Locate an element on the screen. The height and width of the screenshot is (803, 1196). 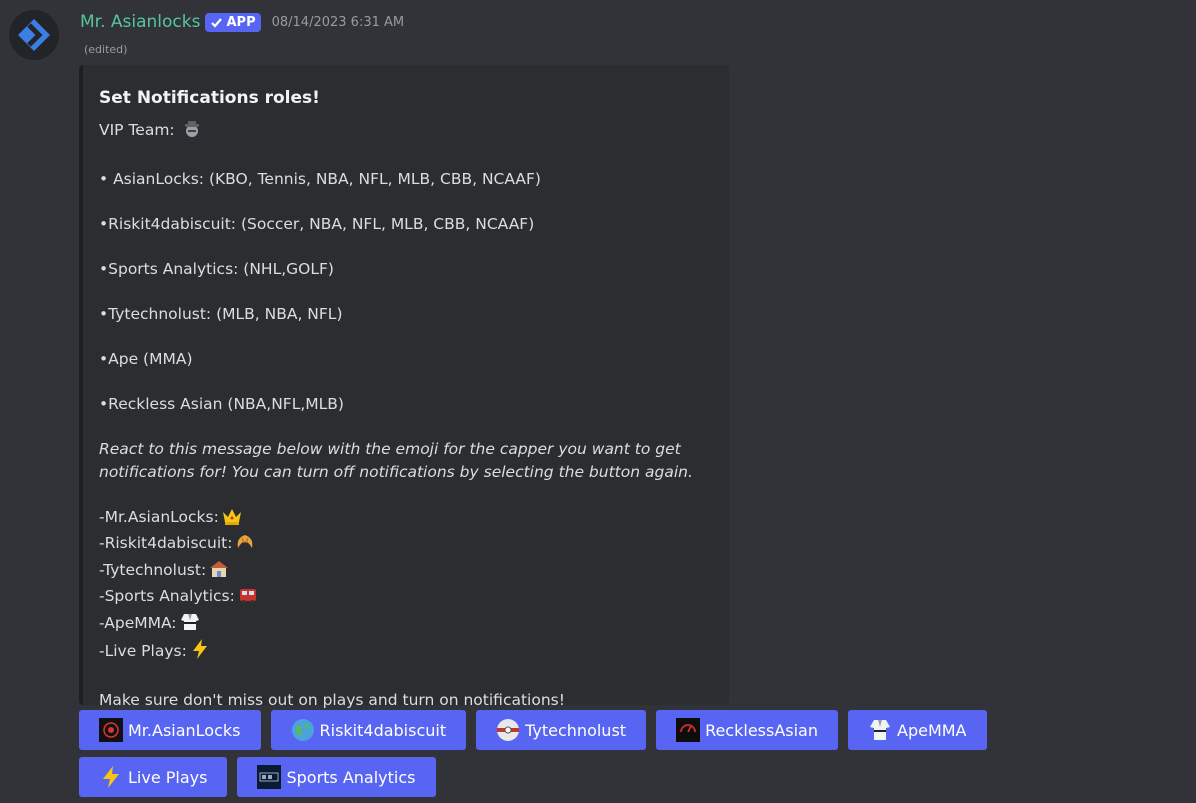
apemma-button: ApeMMA is located at coordinates (917, 730).